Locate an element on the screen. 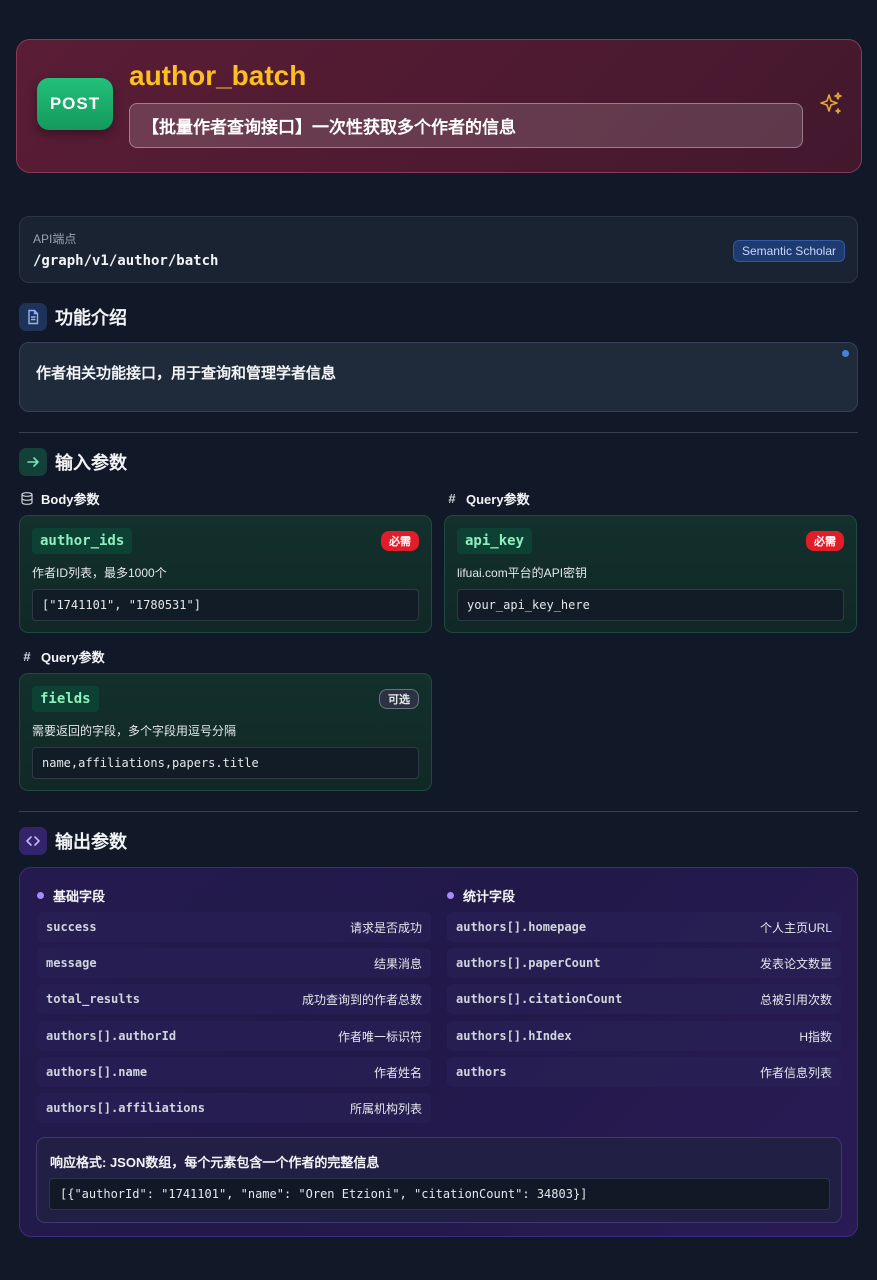  field-description: 发表论文数量 is located at coordinates (795, 963).